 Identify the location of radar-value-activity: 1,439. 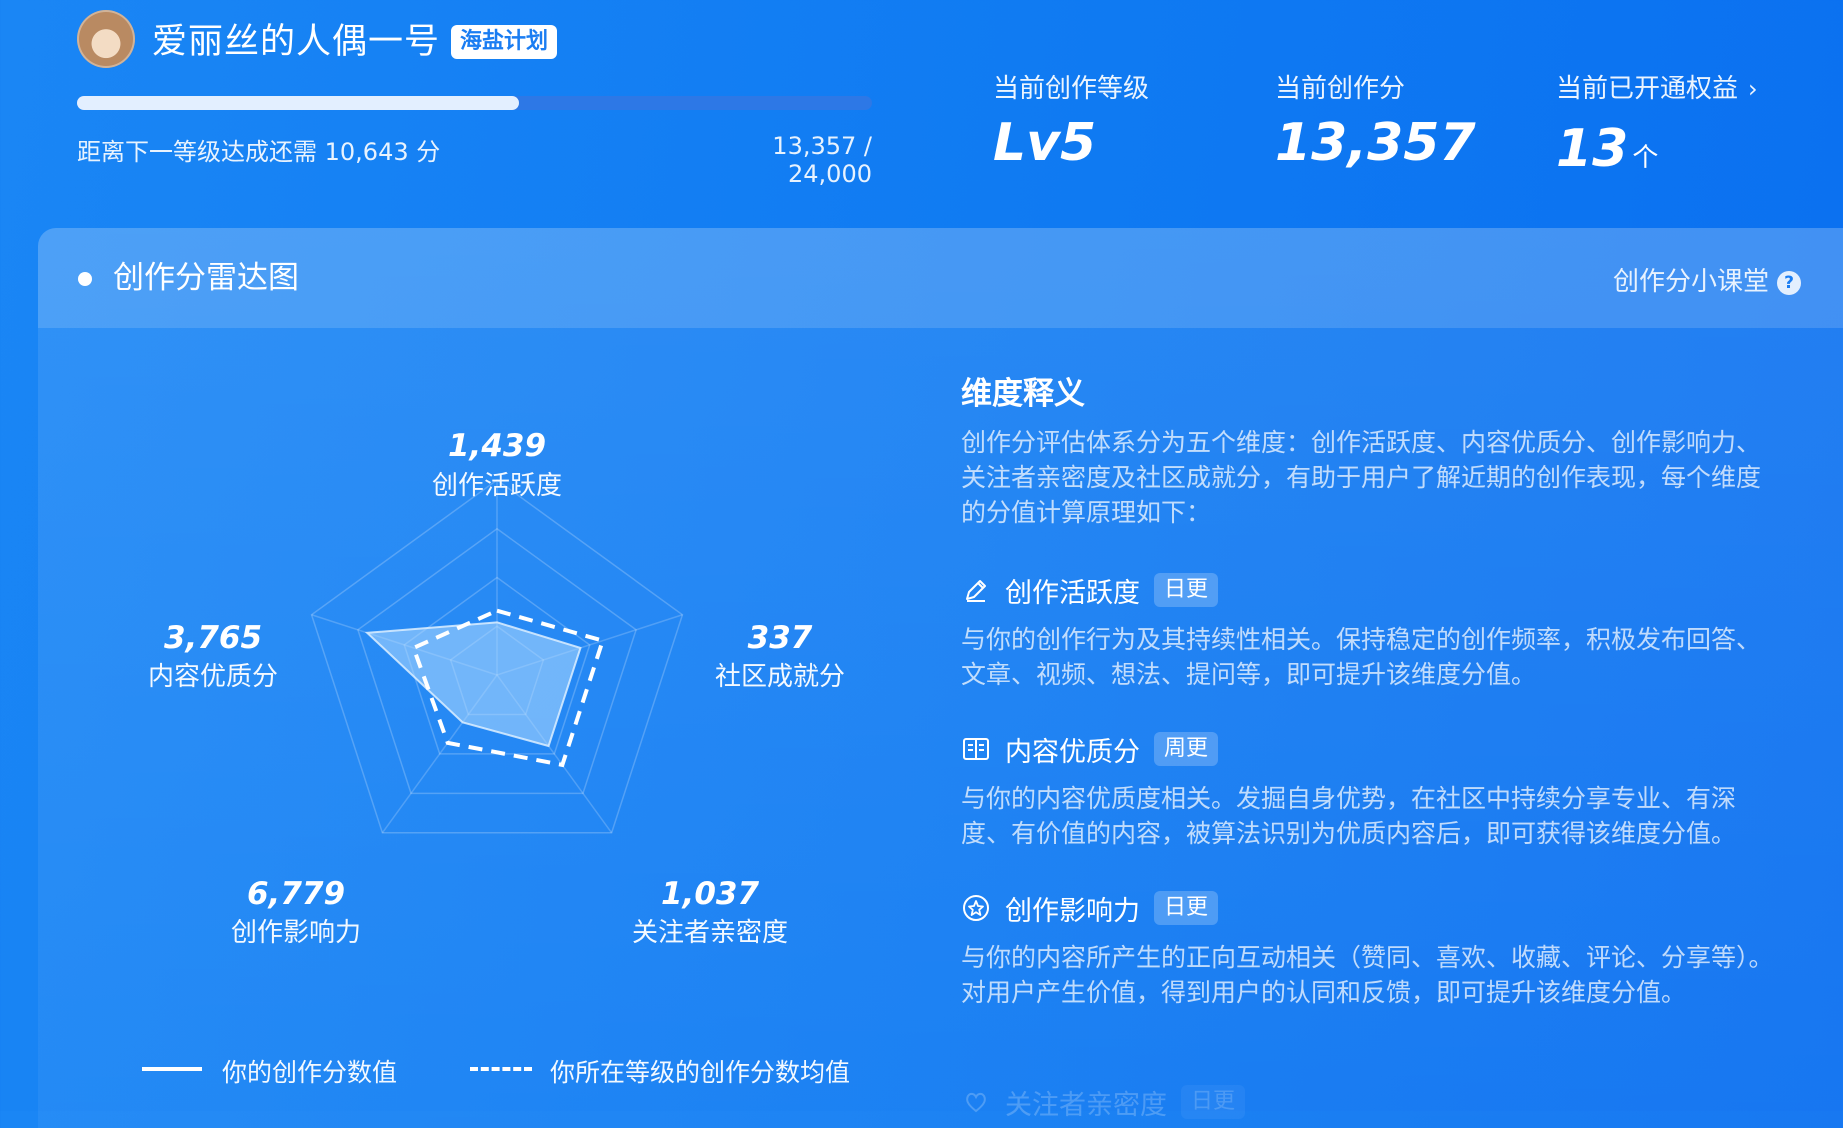
(497, 446).